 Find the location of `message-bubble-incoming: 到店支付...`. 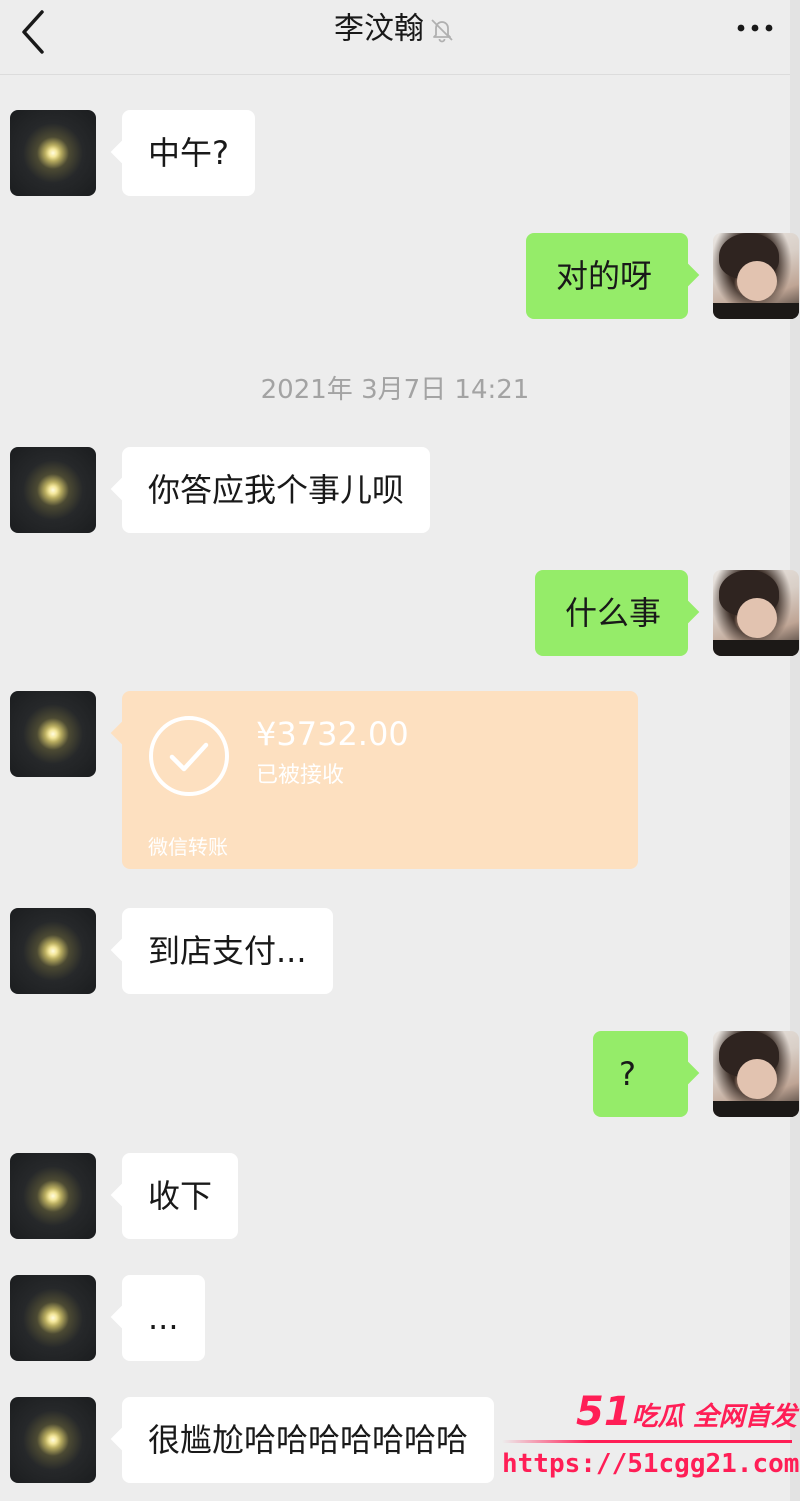

message-bubble-incoming: 到店支付... is located at coordinates (227, 951).